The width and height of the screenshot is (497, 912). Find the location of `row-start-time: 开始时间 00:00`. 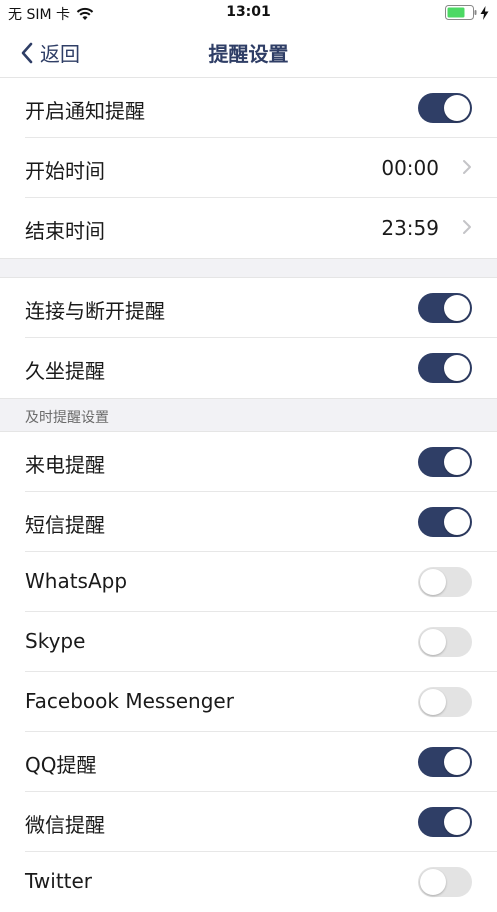

row-start-time: 开始时间 00:00 is located at coordinates (248, 168).